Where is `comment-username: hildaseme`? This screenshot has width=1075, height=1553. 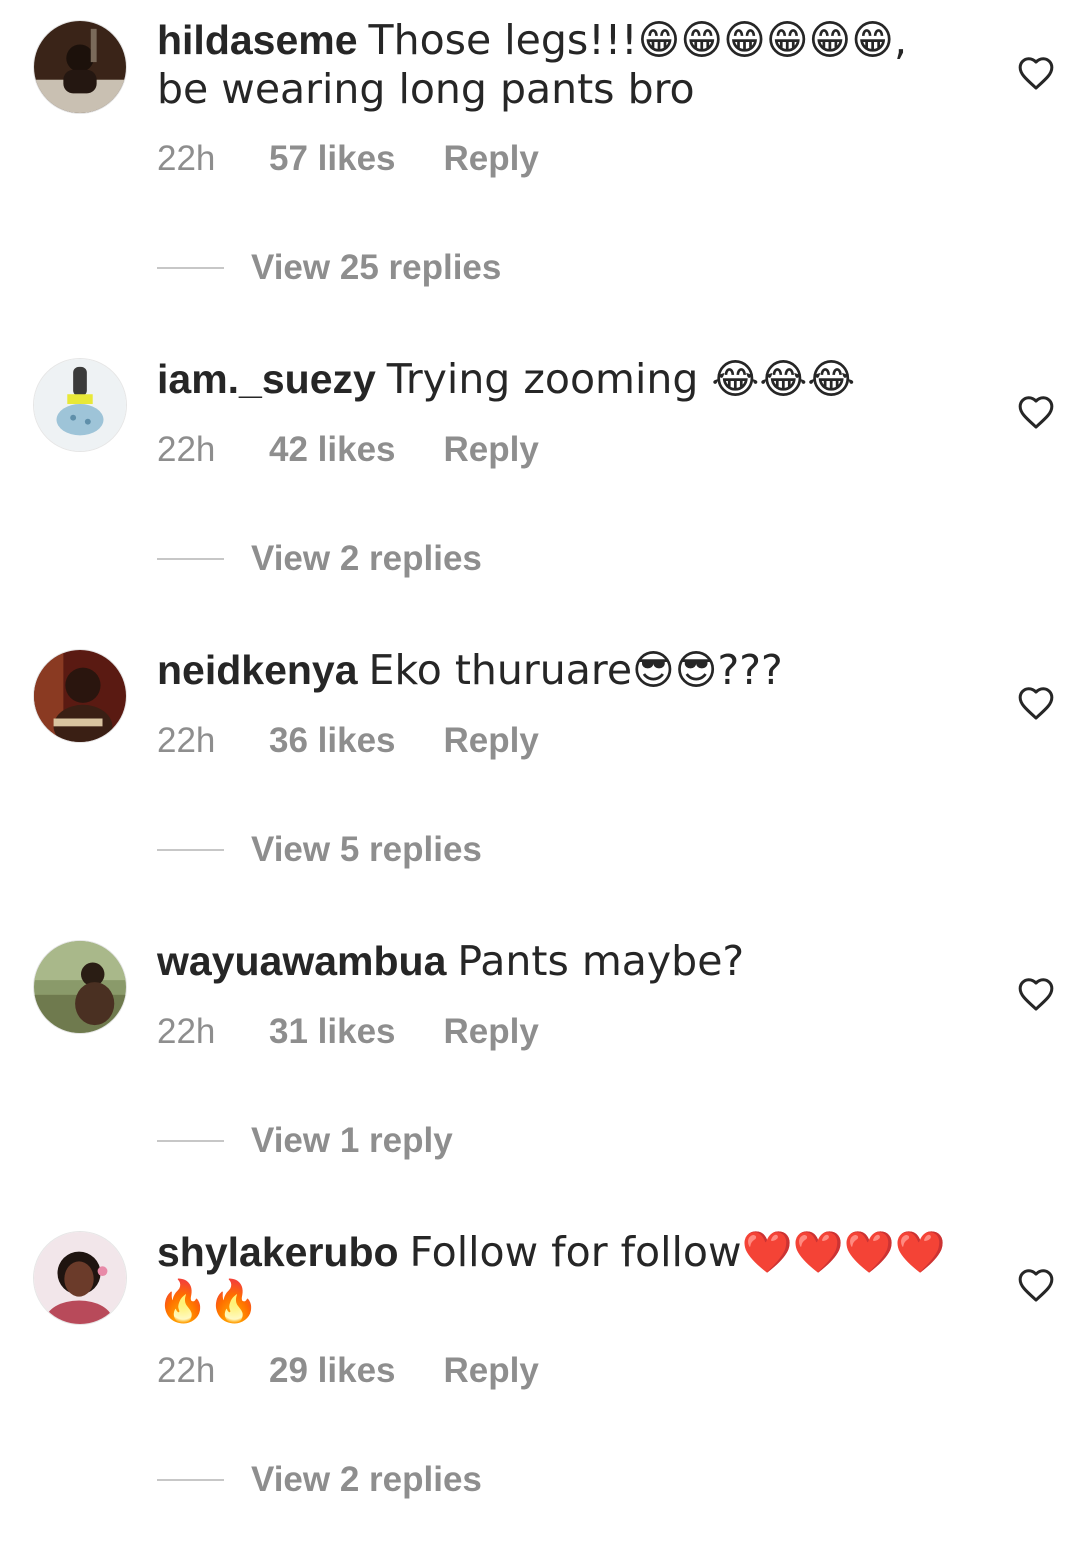 comment-username: hildaseme is located at coordinates (257, 40).